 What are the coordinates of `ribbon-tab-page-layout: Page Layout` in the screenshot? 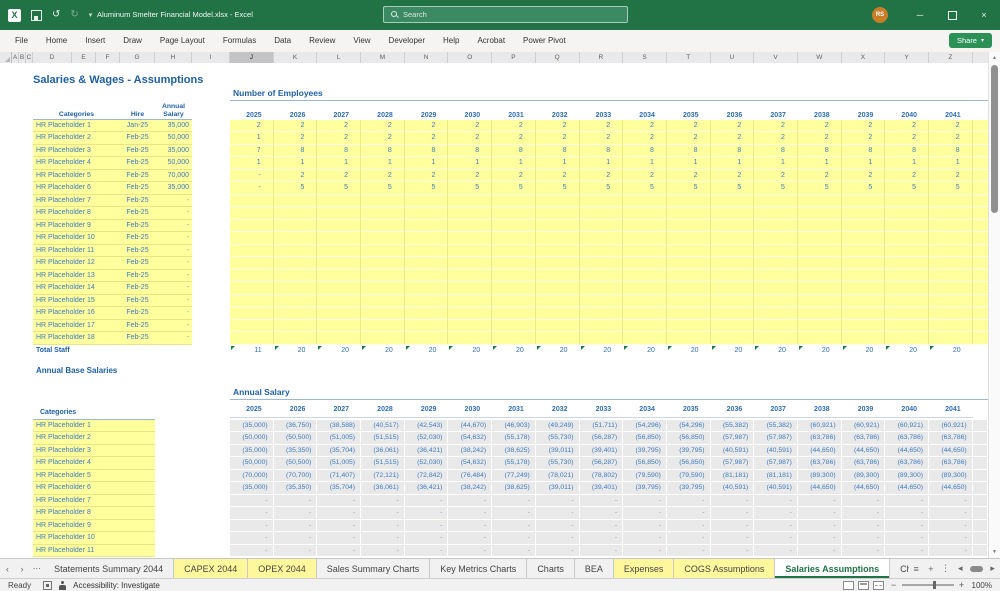 It's located at (182, 41).